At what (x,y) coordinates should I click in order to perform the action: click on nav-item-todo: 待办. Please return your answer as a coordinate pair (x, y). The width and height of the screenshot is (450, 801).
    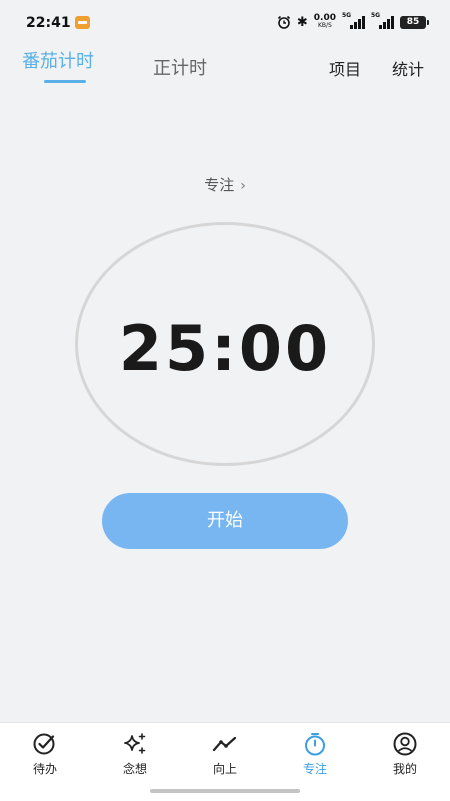
    Looking at the image, I should click on (45, 754).